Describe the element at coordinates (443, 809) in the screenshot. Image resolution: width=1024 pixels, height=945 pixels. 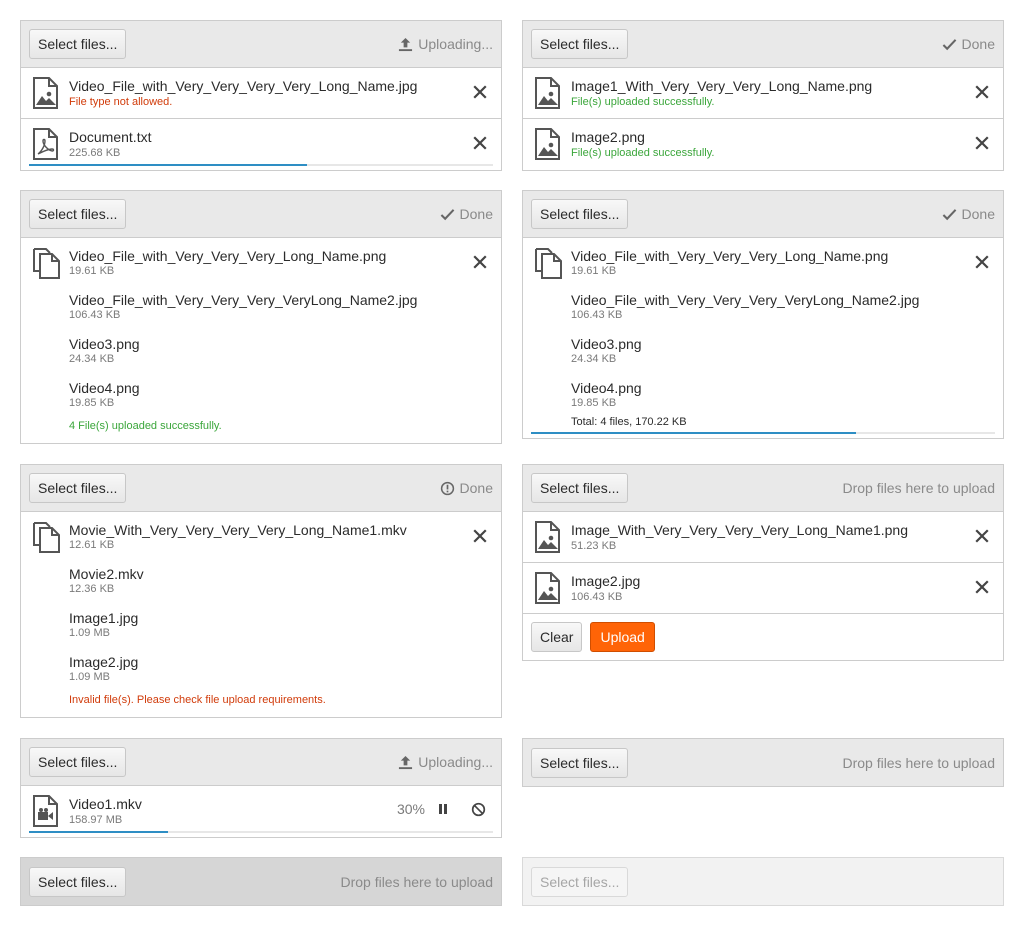
I see `pause-icon` at that location.